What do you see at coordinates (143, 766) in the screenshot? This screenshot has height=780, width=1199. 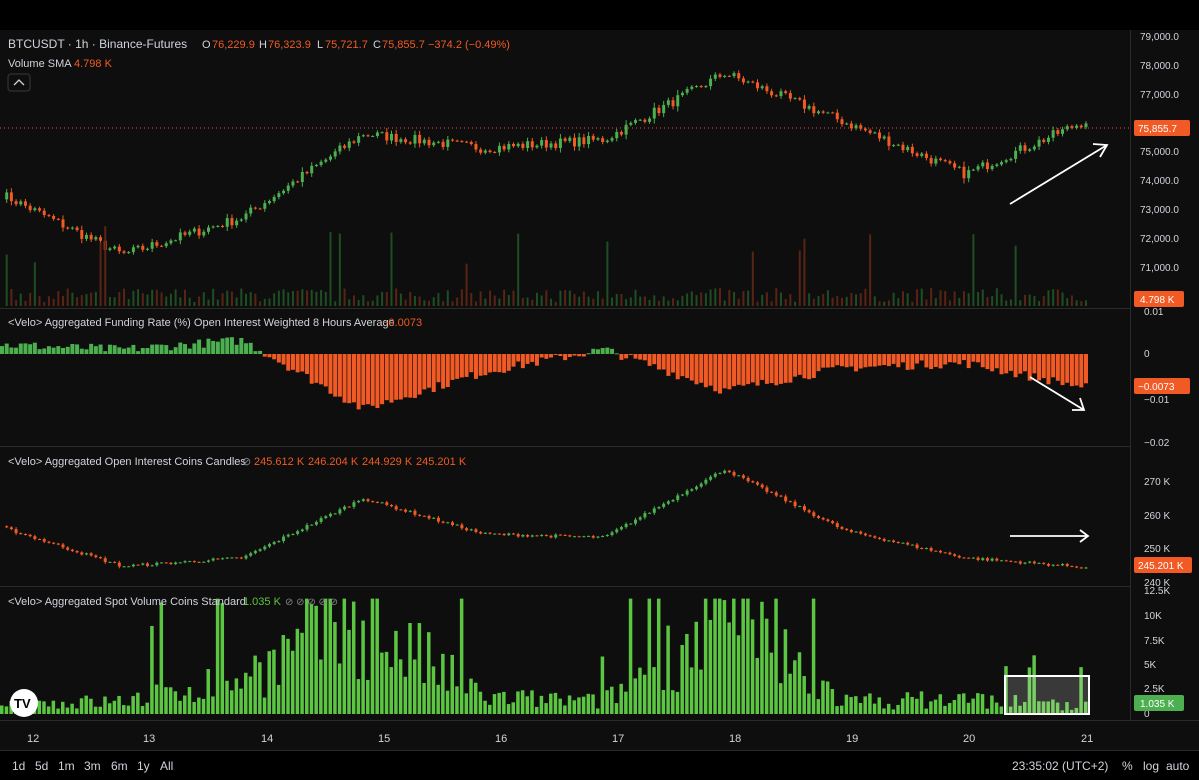 I see `timeframe-1y: 1y` at bounding box center [143, 766].